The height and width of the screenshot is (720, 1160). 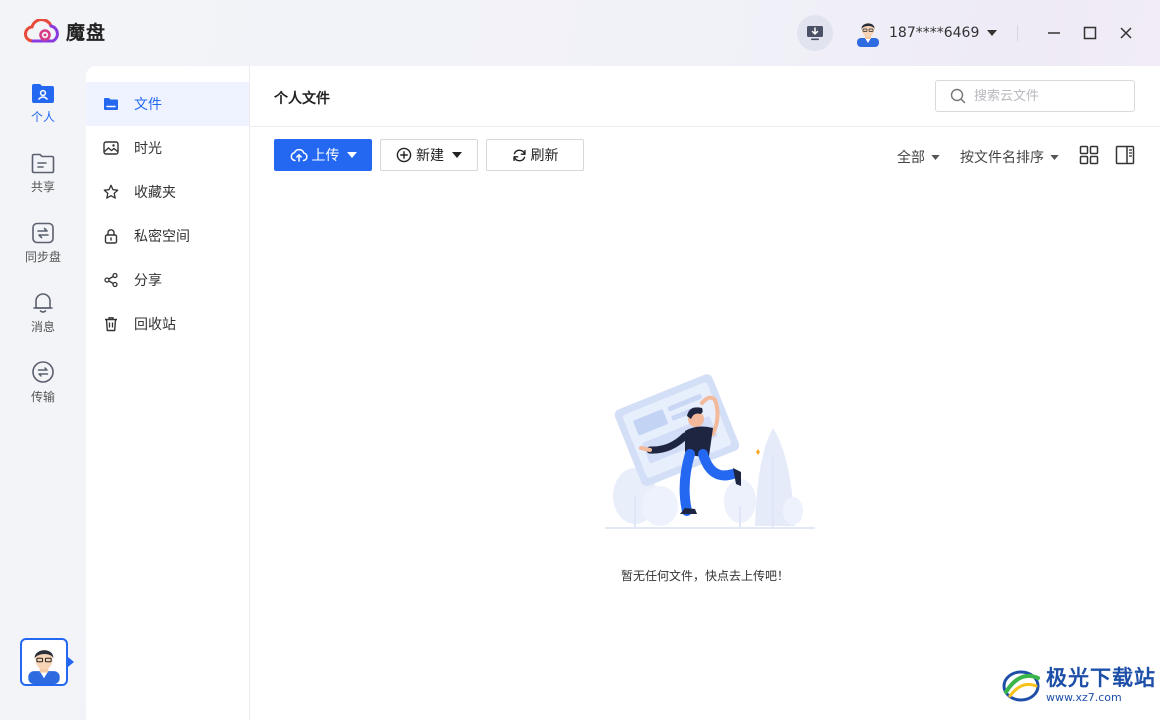 I want to click on sync-icon, so click(x=43, y=233).